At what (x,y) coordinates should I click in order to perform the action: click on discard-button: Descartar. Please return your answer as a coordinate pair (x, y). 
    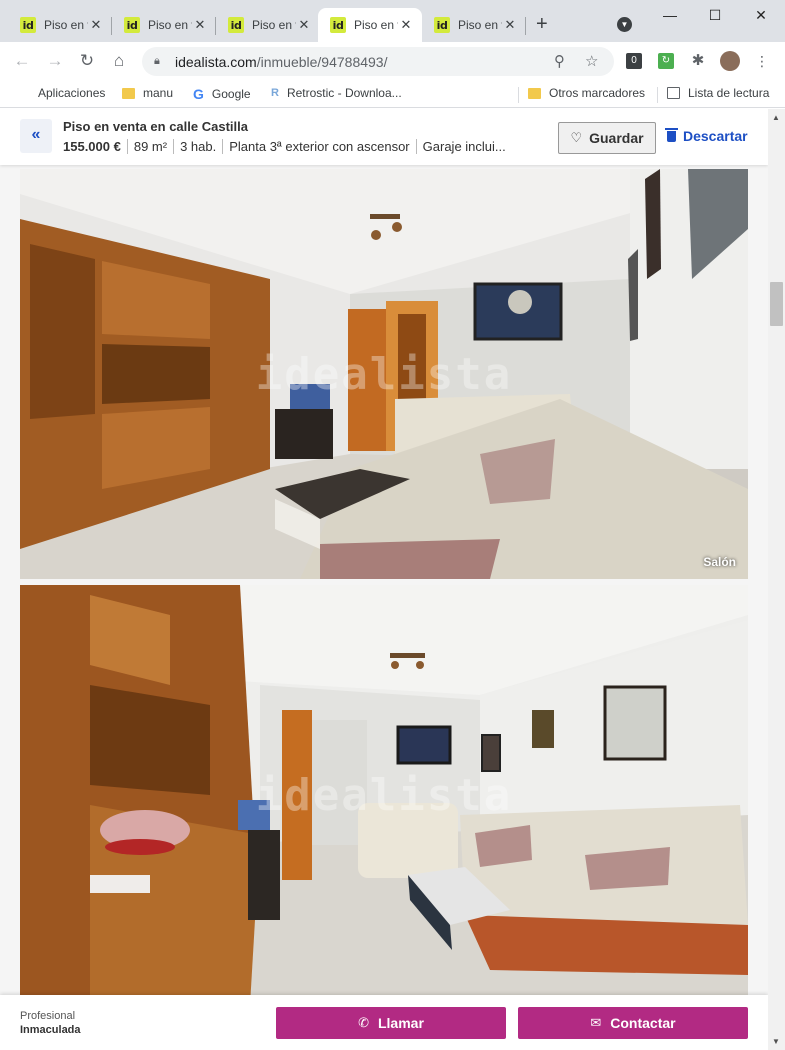
    Looking at the image, I should click on (706, 135).